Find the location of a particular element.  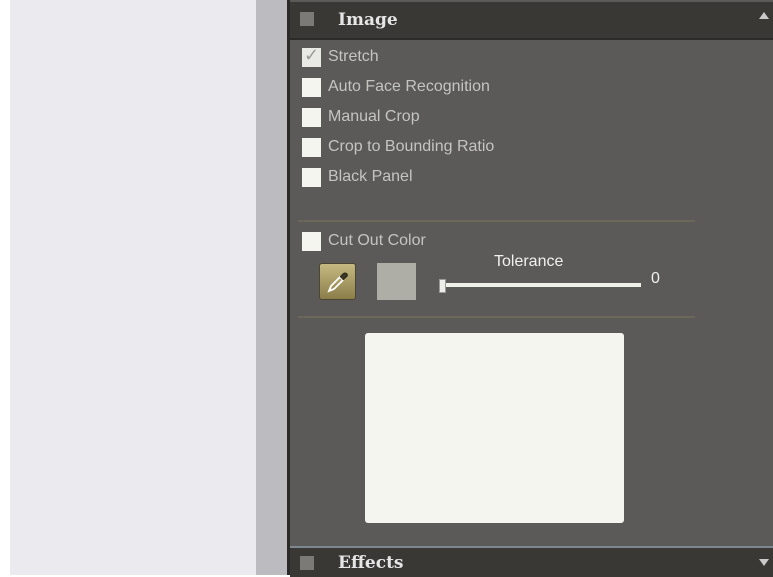

cut-out-color-checkbox is located at coordinates (311, 241).